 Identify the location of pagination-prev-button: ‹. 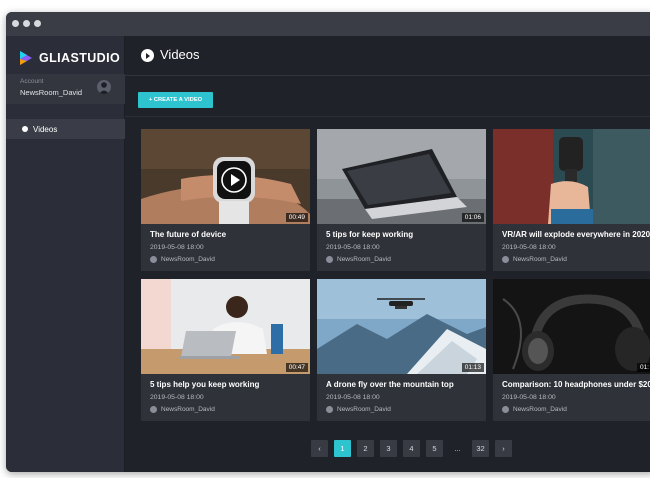
(319, 448).